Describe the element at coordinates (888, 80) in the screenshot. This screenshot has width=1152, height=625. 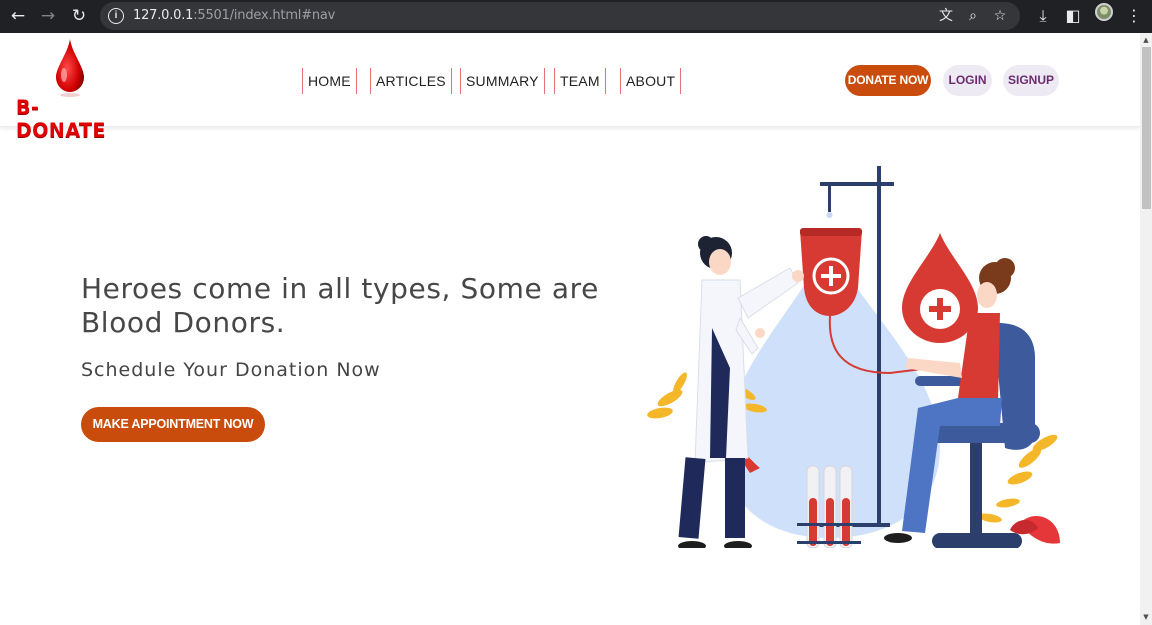
I see `donate-now-button: DONATE NOW` at that location.